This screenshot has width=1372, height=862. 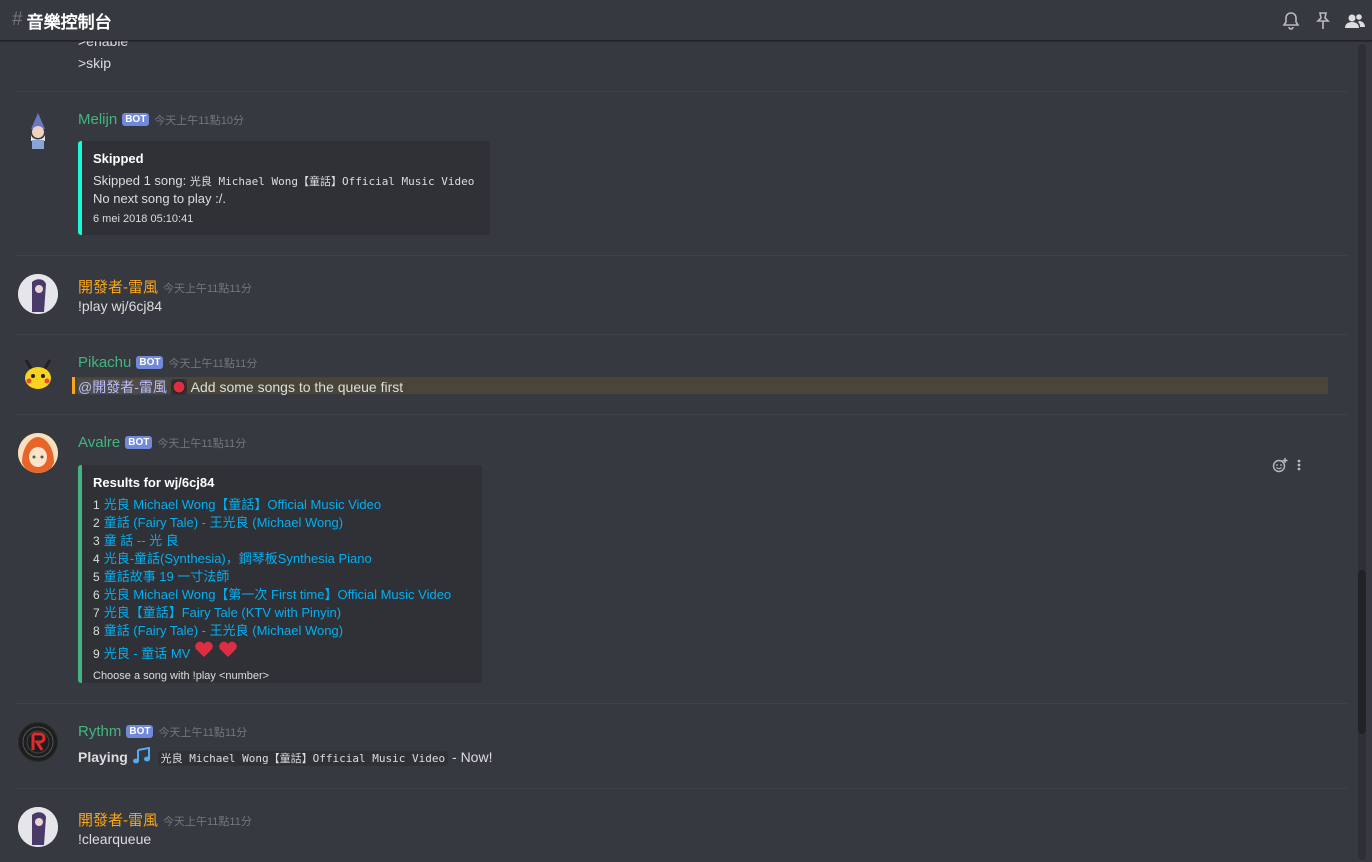 I want to click on channel-name: 音樂控制台, so click(x=69, y=22).